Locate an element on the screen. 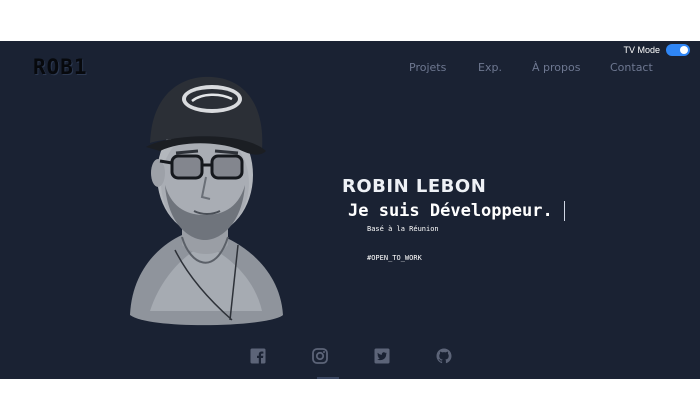 The width and height of the screenshot is (700, 420). facebook-icon is located at coordinates (258, 356).